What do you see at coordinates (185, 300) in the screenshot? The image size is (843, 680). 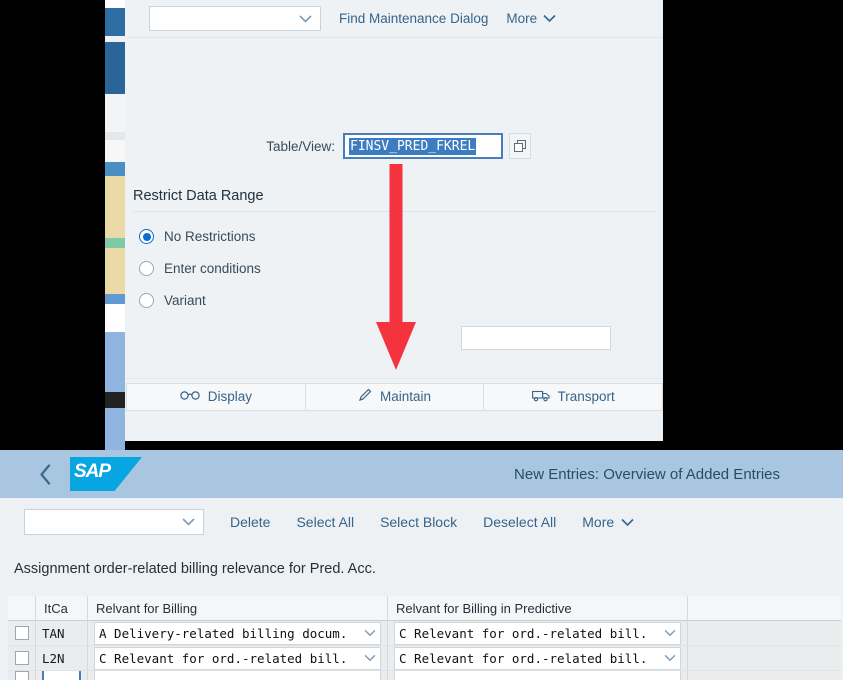 I see `radio-variant-label: Variant` at bounding box center [185, 300].